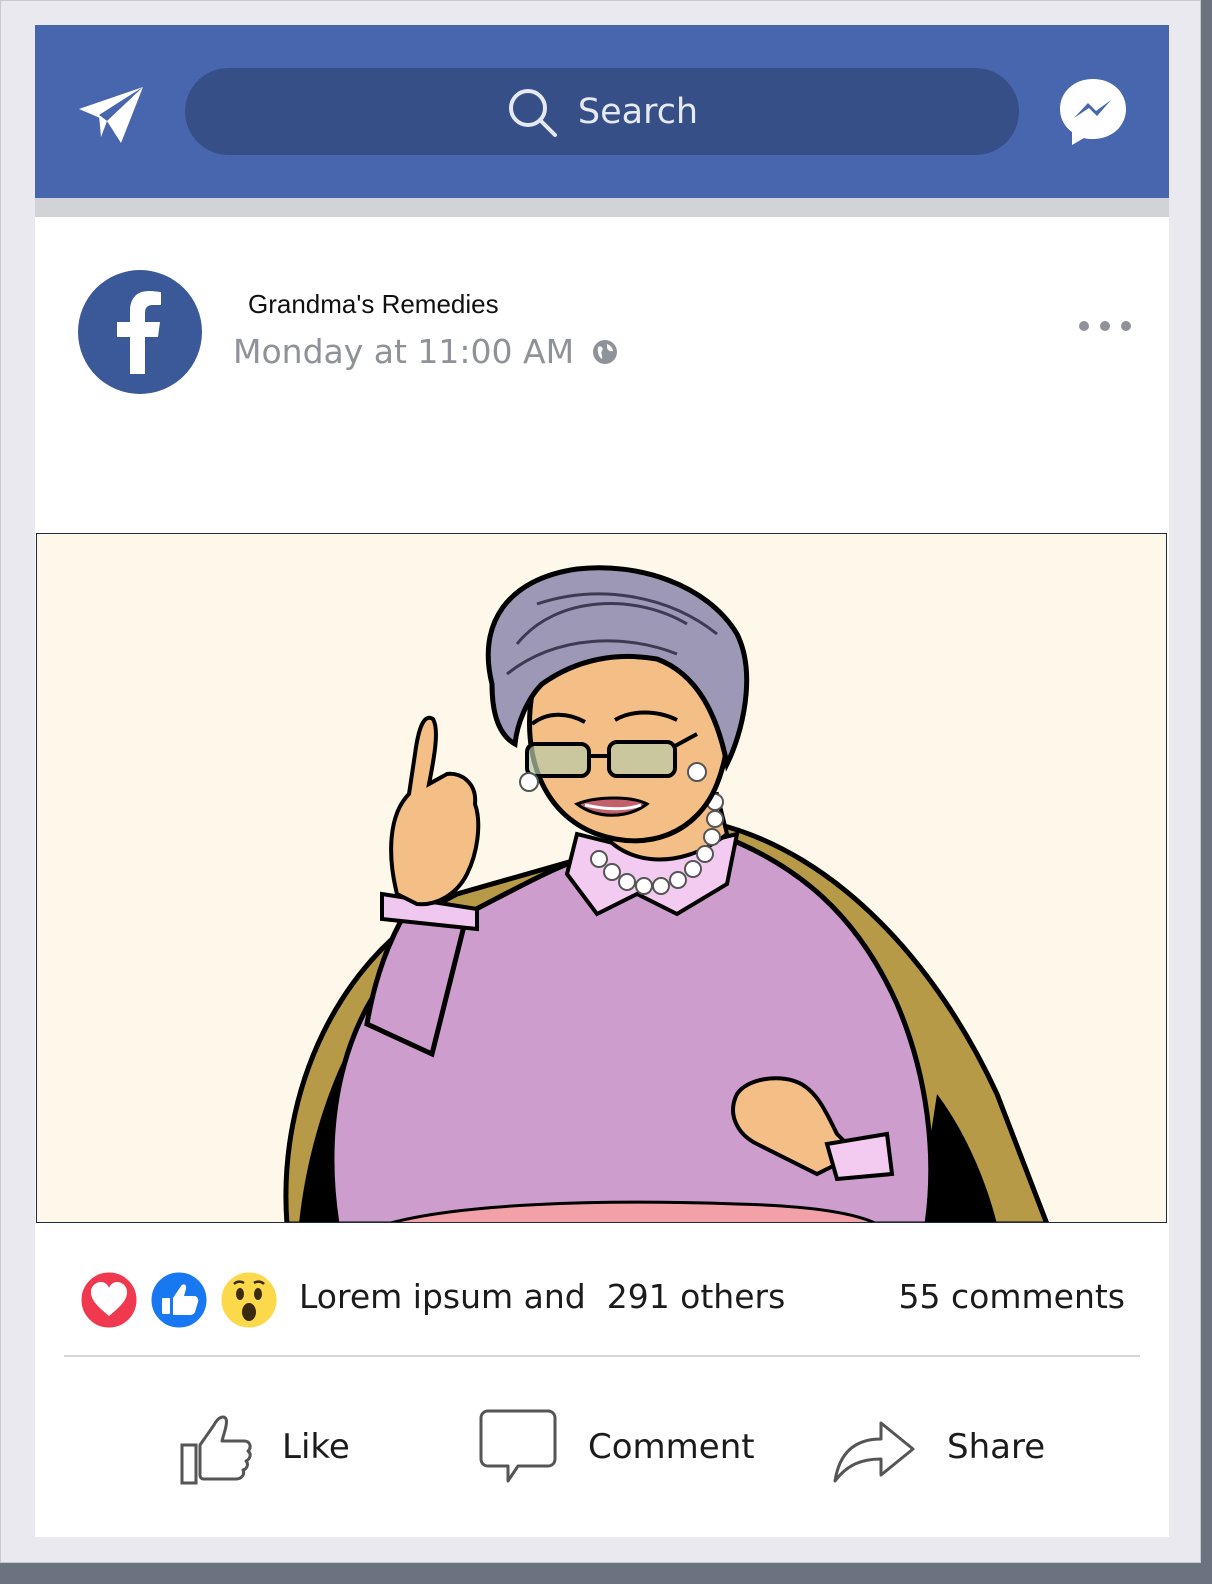 Image resolution: width=1212 pixels, height=1584 pixels. I want to click on share-arrow-icon, so click(874, 1452).